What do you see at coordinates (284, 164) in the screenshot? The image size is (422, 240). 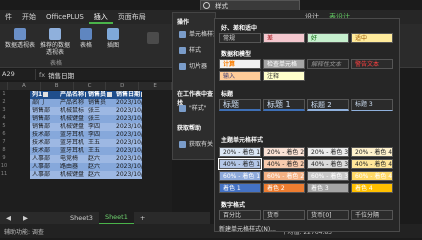 I see `style-40-accent-2: 40% - 着色 2` at bounding box center [284, 164].